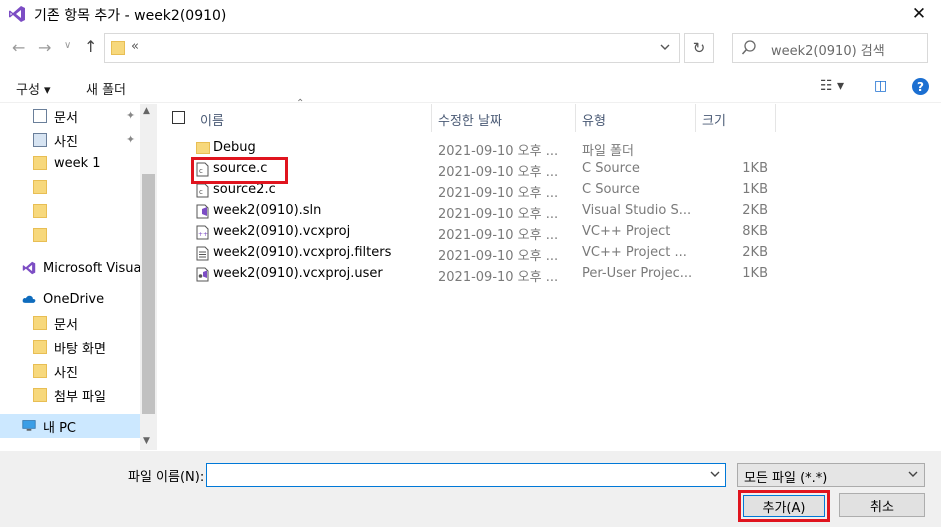 The width and height of the screenshot is (941, 527). What do you see at coordinates (29, 299) in the screenshot?
I see `onedrive-icon` at bounding box center [29, 299].